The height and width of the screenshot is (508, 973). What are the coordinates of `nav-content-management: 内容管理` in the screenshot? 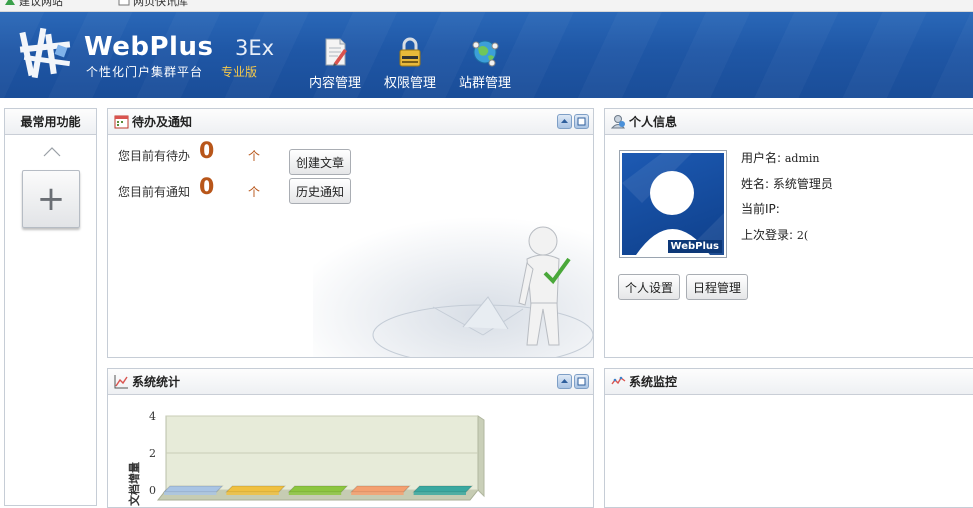 It's located at (335, 63).